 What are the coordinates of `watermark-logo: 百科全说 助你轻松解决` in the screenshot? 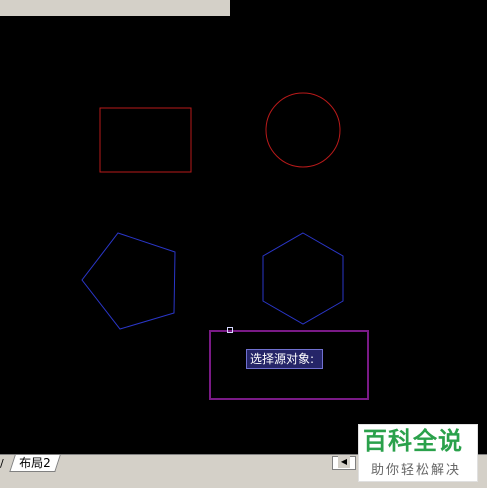 It's located at (418, 453).